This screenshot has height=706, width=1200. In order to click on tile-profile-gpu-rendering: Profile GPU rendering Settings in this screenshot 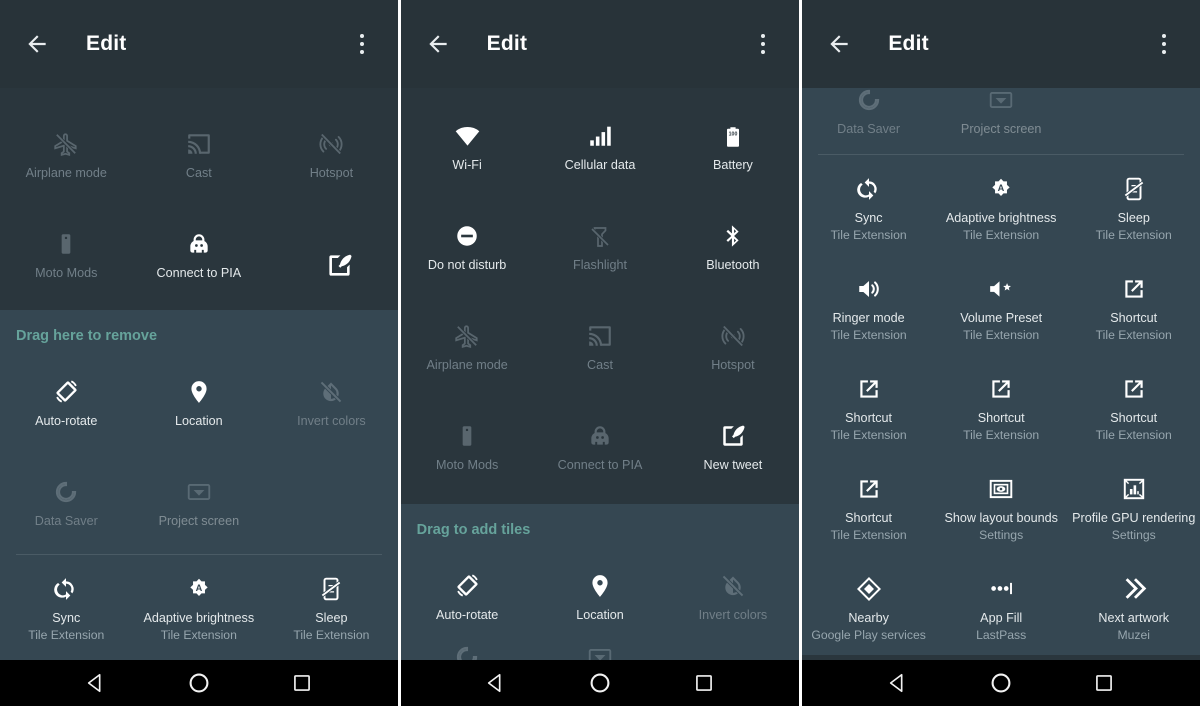, I will do `click(1133, 505)`.